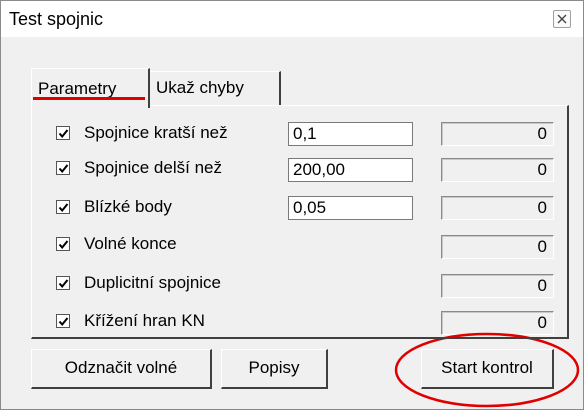 The height and width of the screenshot is (410, 584). Describe the element at coordinates (77, 88) in the screenshot. I see `tab-label-parametry: Parametry` at that location.